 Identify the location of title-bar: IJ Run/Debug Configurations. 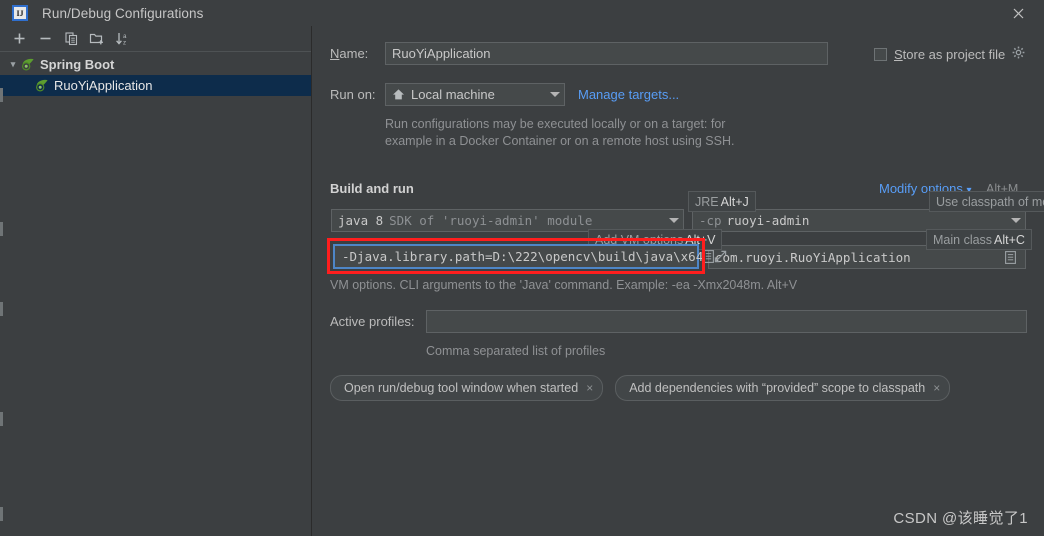
(522, 13).